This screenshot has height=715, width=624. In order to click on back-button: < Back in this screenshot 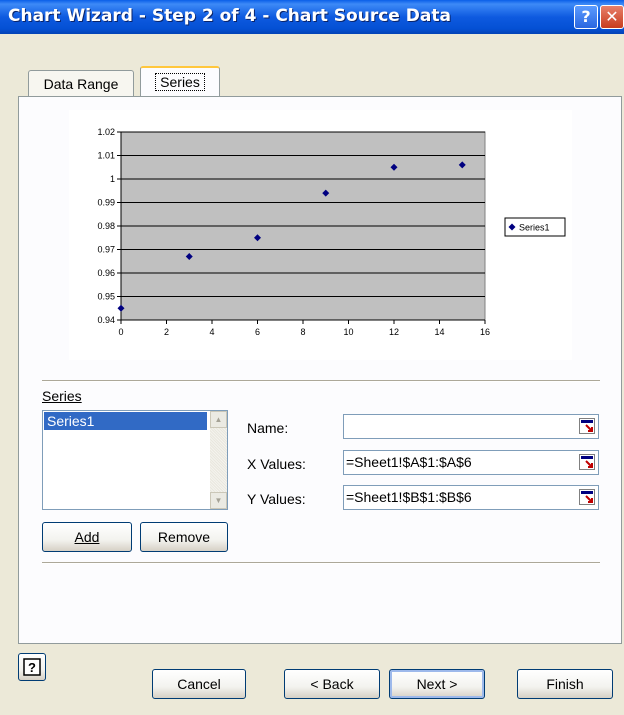, I will do `click(332, 684)`.